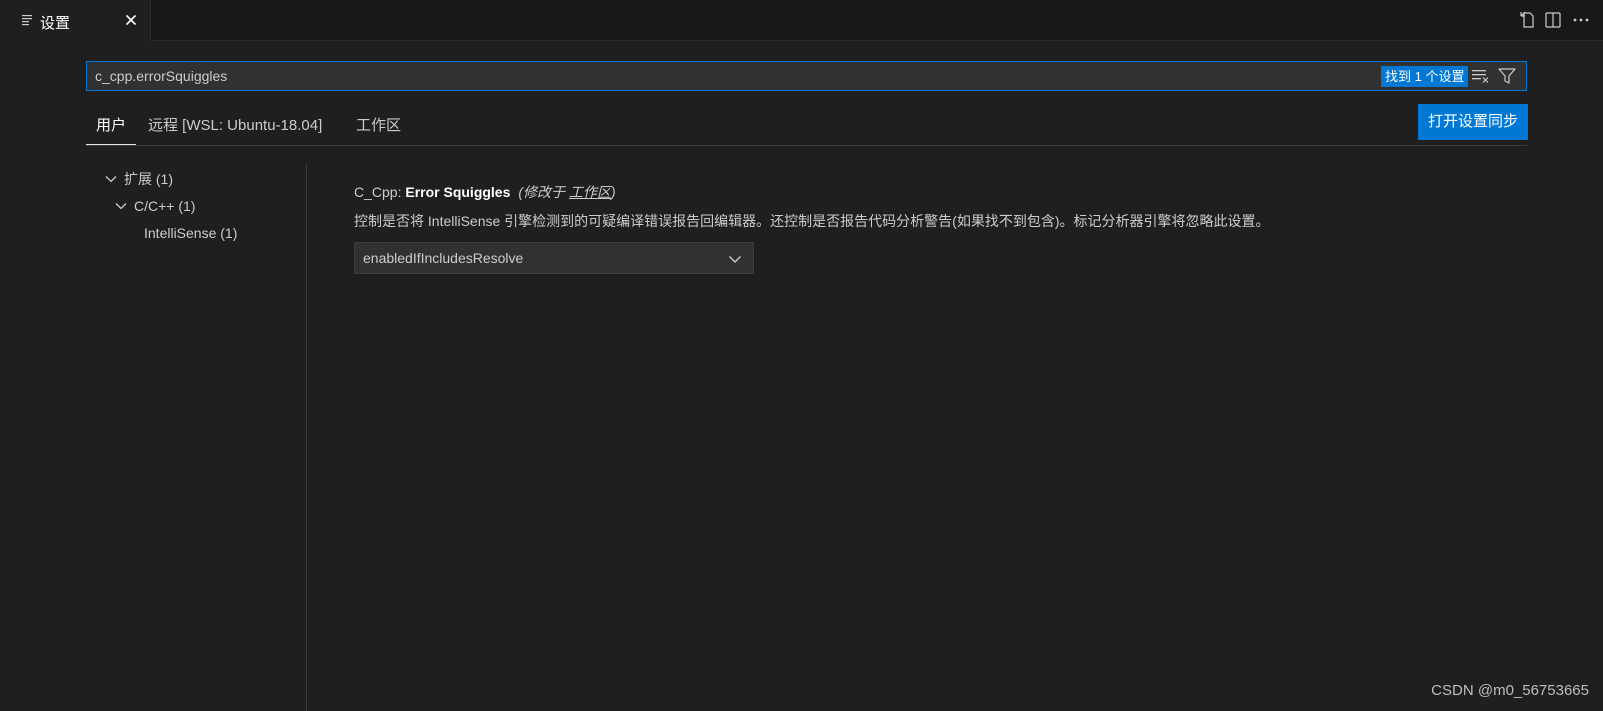 The height and width of the screenshot is (711, 1603). What do you see at coordinates (458, 192) in the screenshot?
I see `setting-name: Error Squiggles` at bounding box center [458, 192].